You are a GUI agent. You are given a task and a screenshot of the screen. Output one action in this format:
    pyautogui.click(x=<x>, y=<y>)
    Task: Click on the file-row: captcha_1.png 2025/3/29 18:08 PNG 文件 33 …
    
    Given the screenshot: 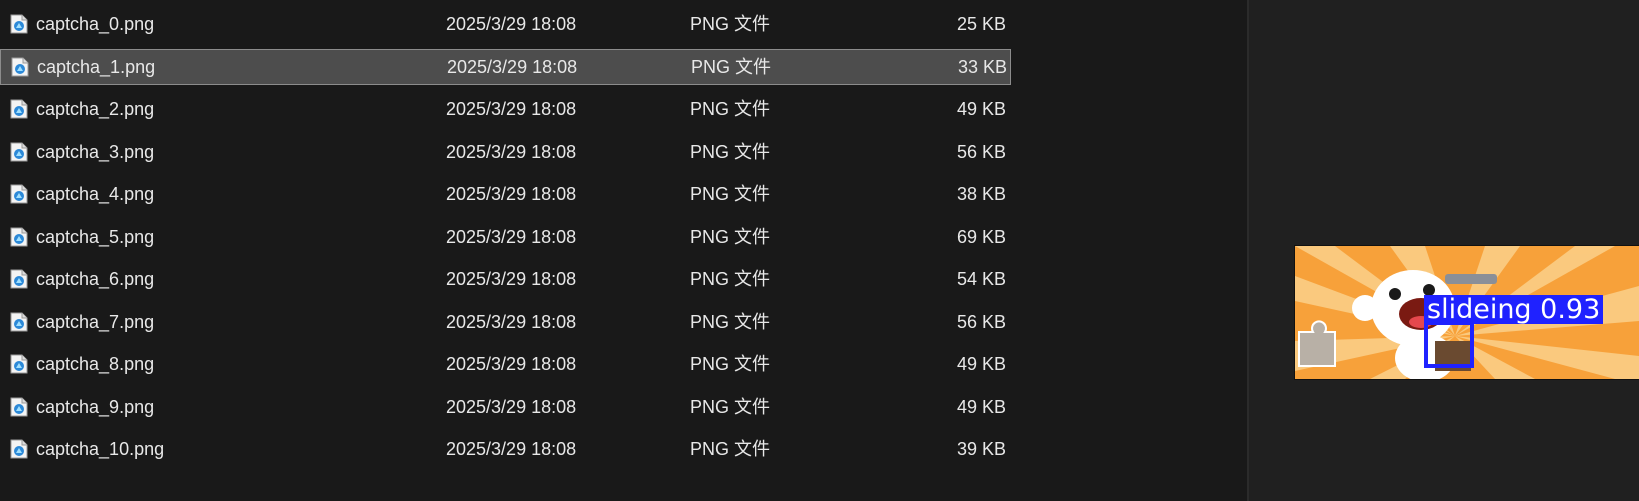 What is the action you would take?
    pyautogui.click(x=505, y=66)
    